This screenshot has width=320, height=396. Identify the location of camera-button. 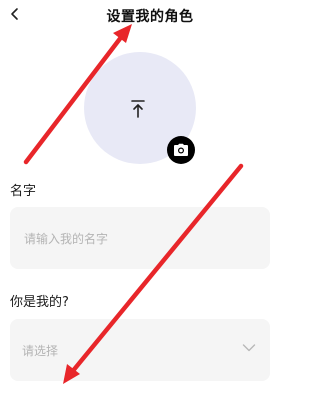
(181, 150).